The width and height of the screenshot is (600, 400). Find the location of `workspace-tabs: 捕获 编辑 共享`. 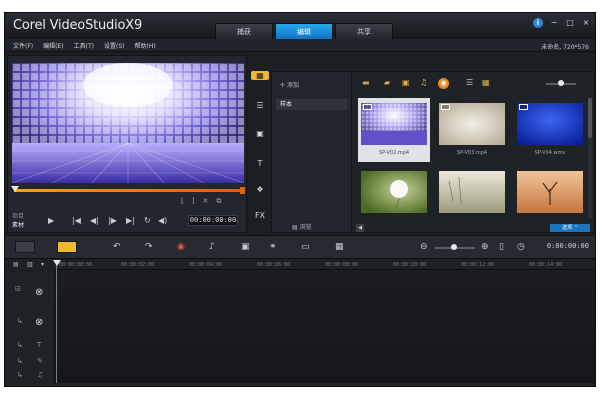

workspace-tabs: 捕获 编辑 共享 is located at coordinates (304, 31).